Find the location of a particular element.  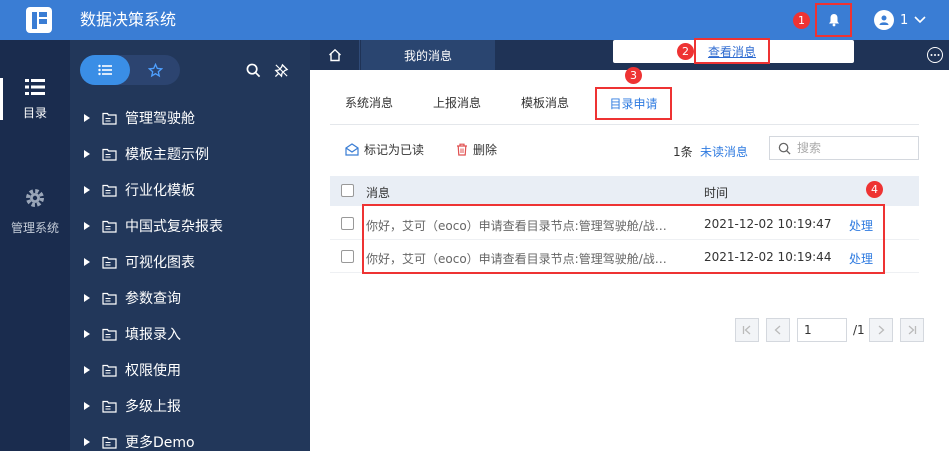

view-toggle is located at coordinates (130, 70).